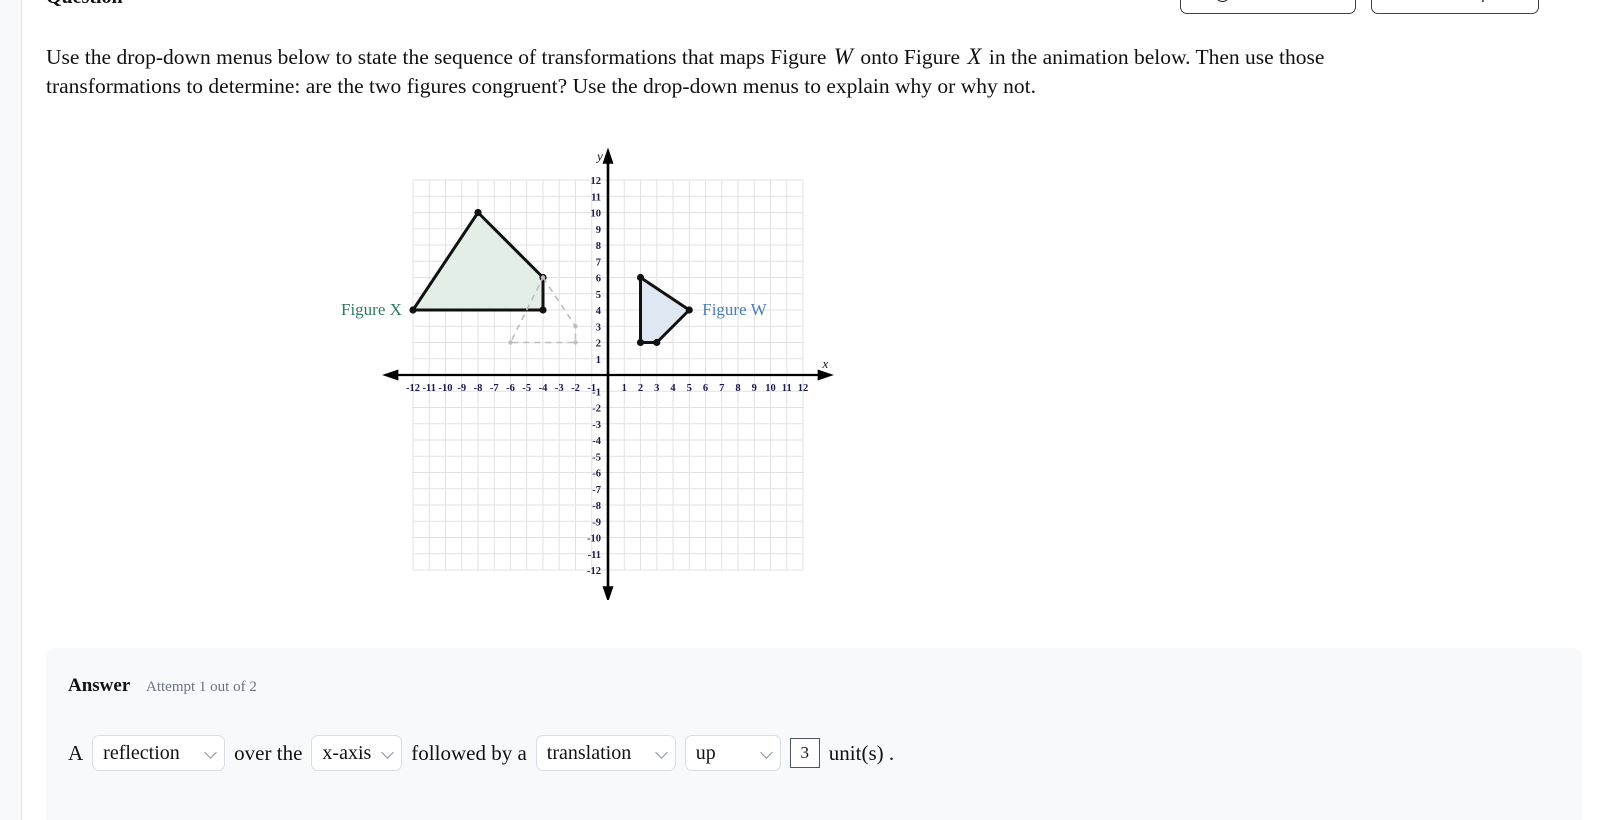  Describe the element at coordinates (1222, 1) in the screenshot. I see `play-circle-icon` at that location.